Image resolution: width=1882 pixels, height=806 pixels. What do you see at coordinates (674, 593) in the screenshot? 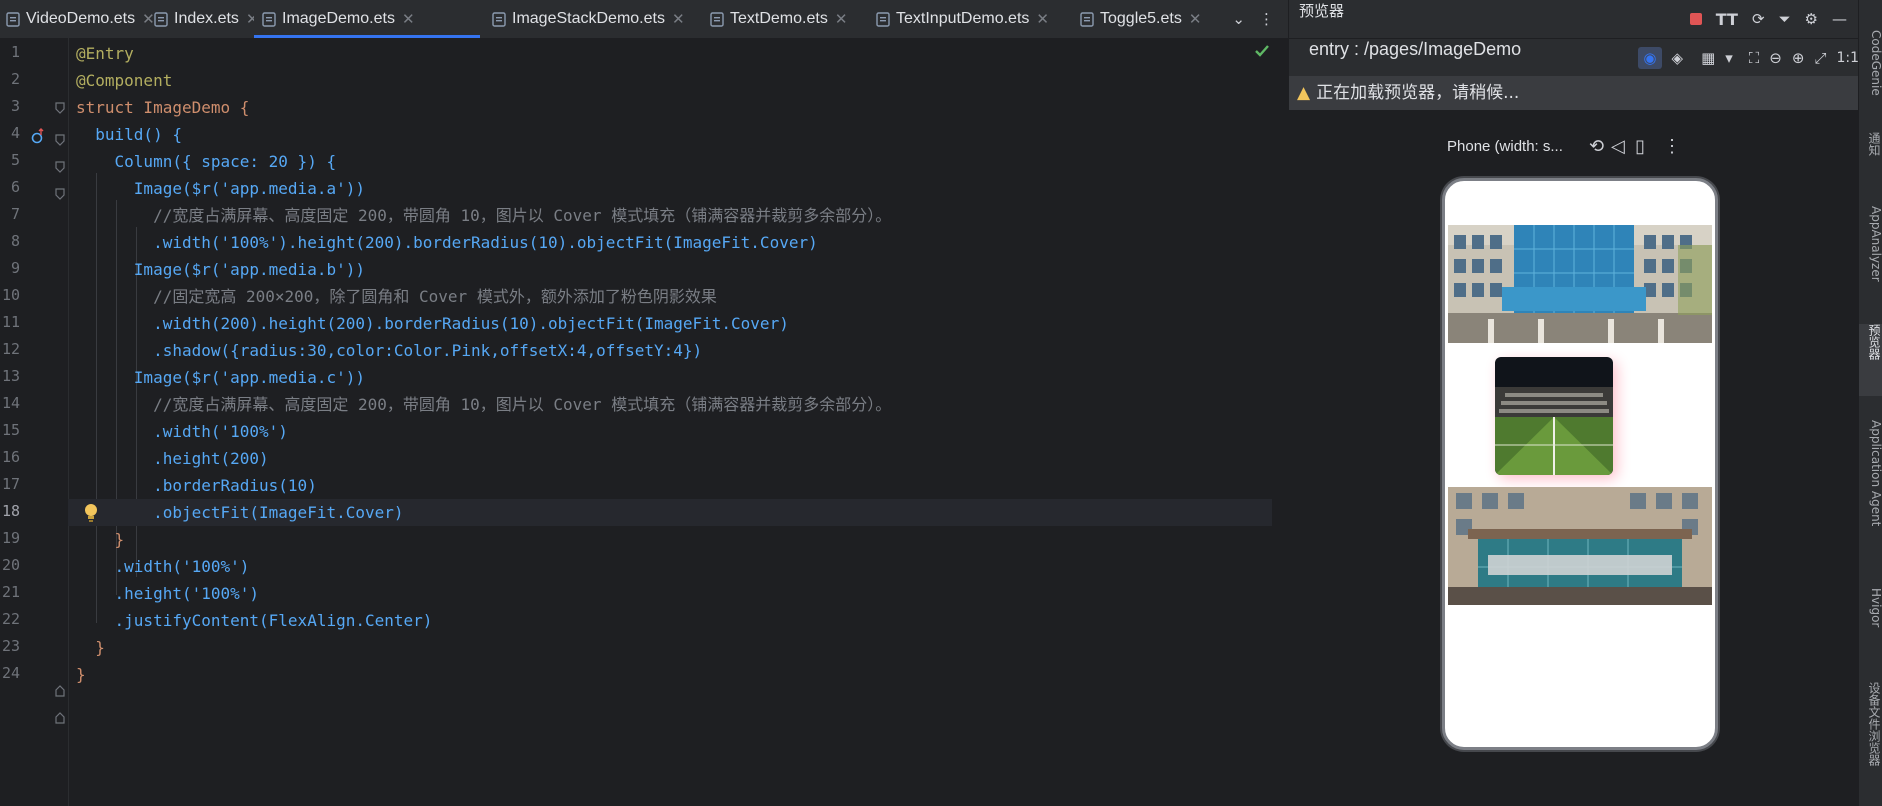
I see `code-line: .height('100%')` at bounding box center [674, 593].